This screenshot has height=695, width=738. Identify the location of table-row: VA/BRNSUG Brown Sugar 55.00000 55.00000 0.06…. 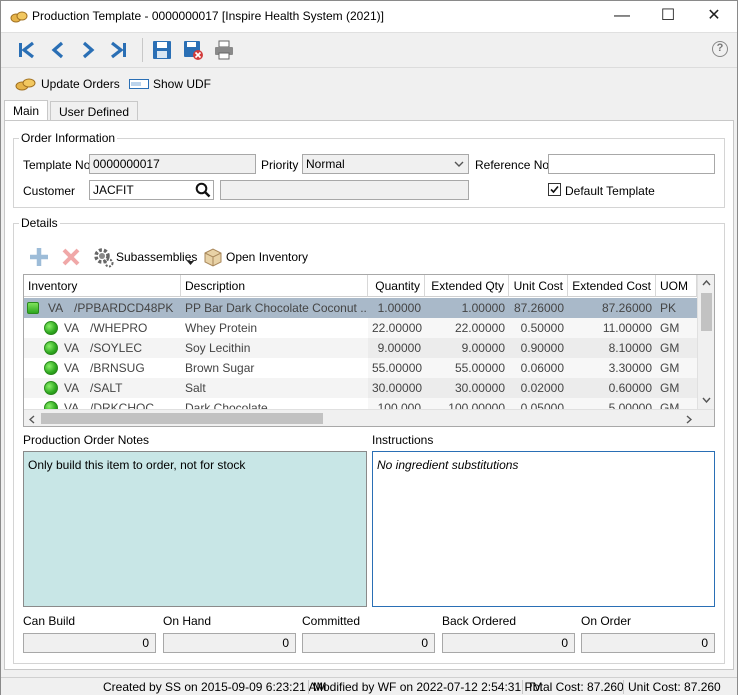
(360, 368).